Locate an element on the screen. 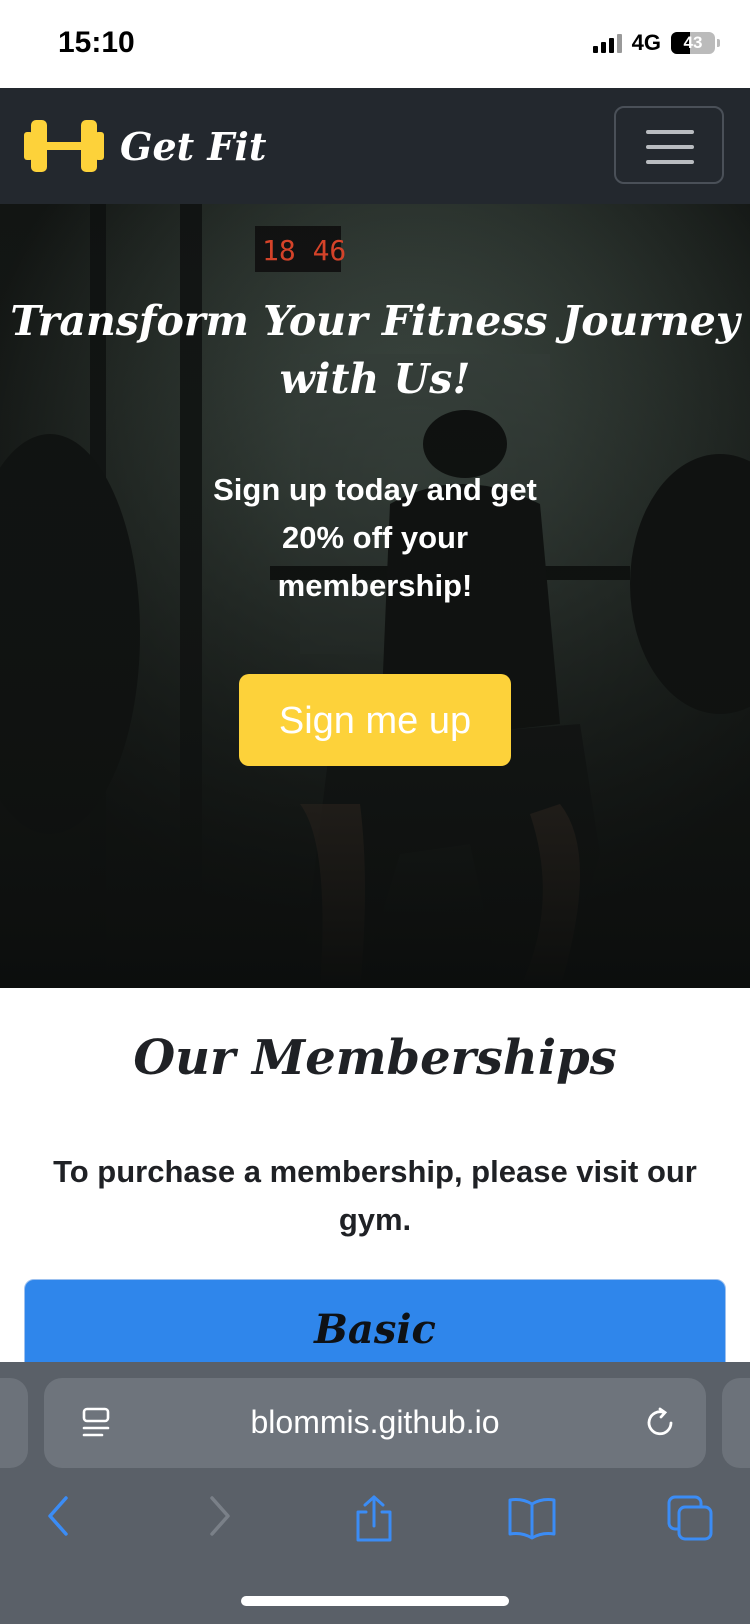  status-indicators: 4G 43 is located at coordinates (656, 43).